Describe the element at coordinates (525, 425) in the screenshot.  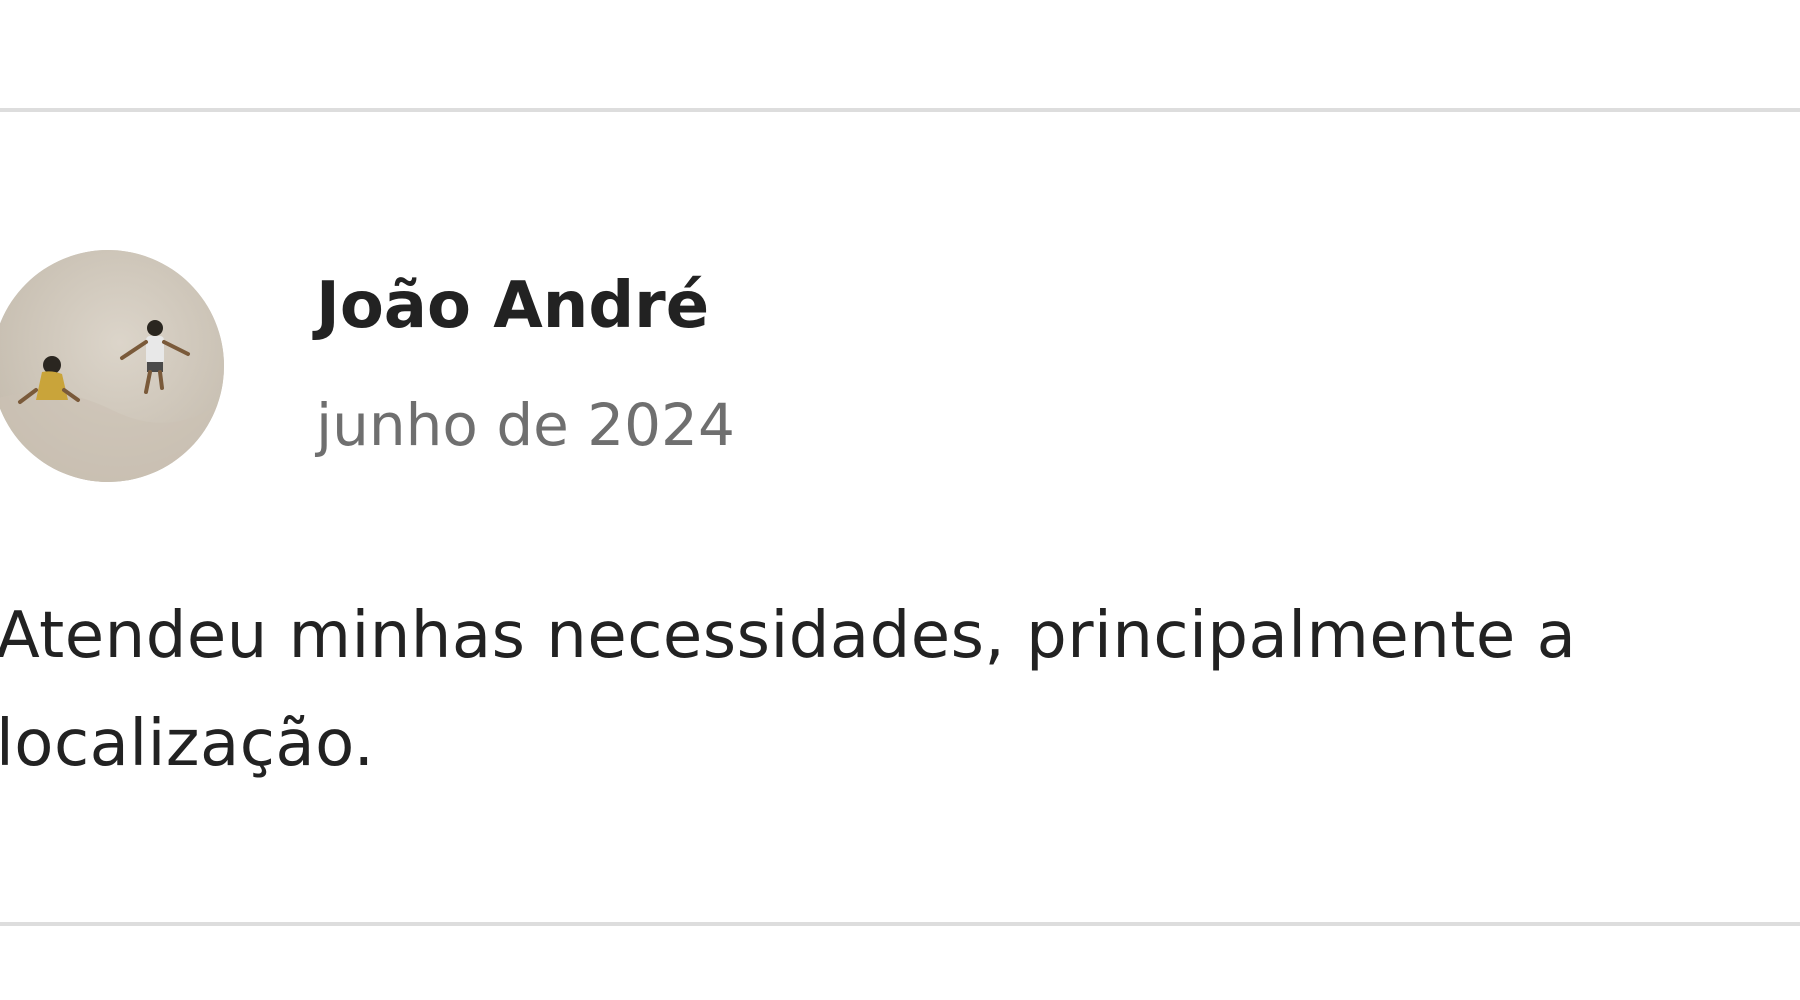
I see `review-date: junho de 2024` at that location.